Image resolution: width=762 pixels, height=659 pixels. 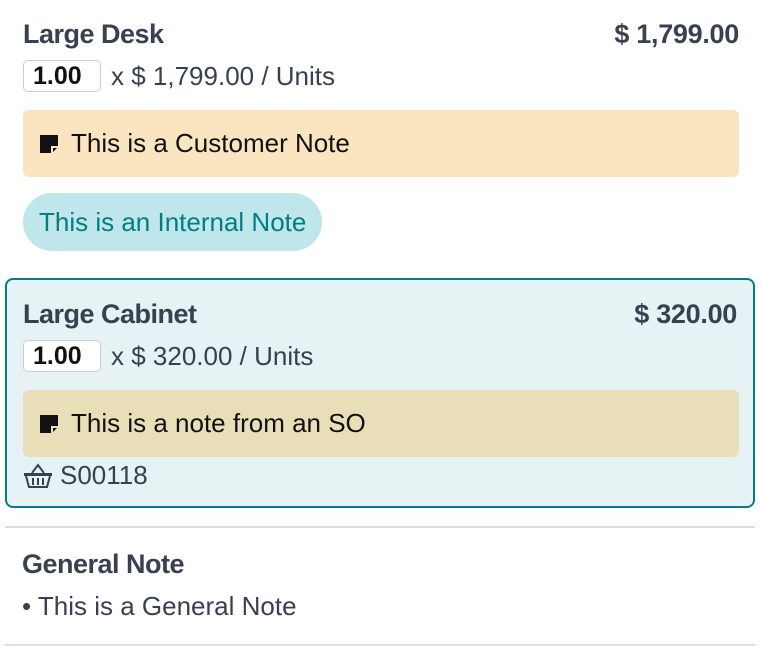 What do you see at coordinates (38, 475) in the screenshot?
I see `basket-icon` at bounding box center [38, 475].